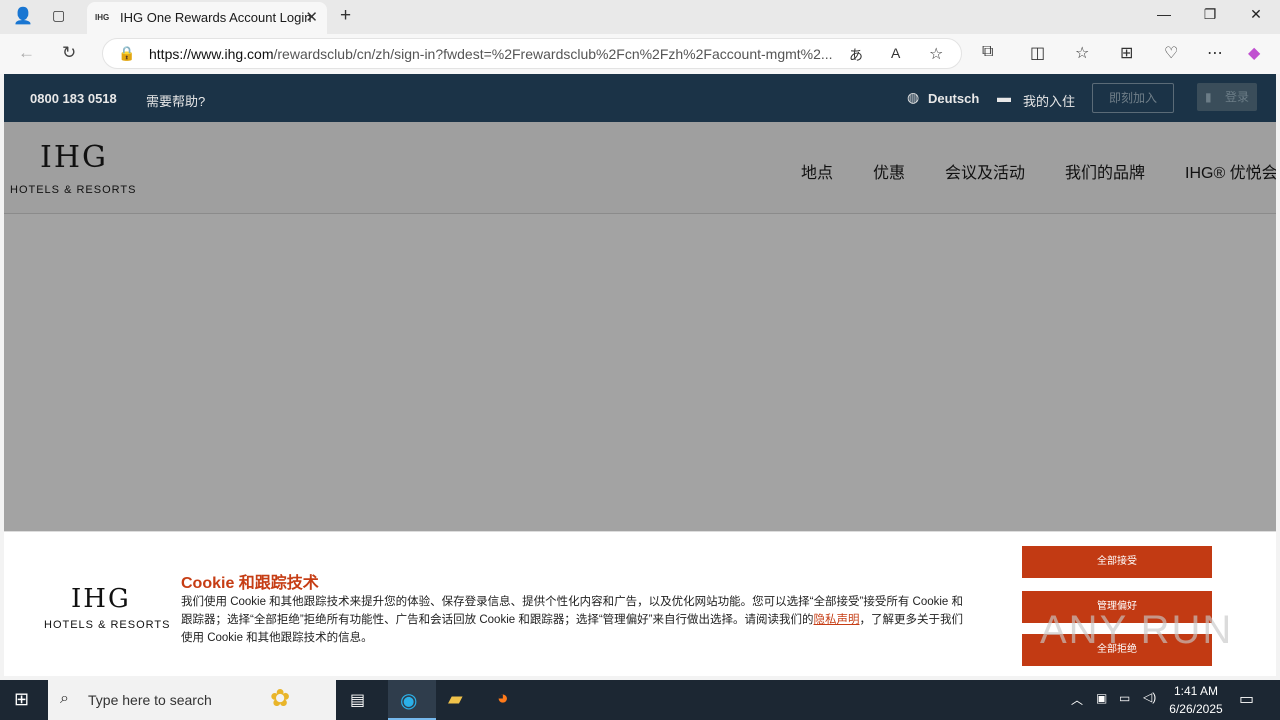 The width and height of the screenshot is (1280, 720). What do you see at coordinates (74, 157) in the screenshot?
I see `ihg-logo: IHG` at bounding box center [74, 157].